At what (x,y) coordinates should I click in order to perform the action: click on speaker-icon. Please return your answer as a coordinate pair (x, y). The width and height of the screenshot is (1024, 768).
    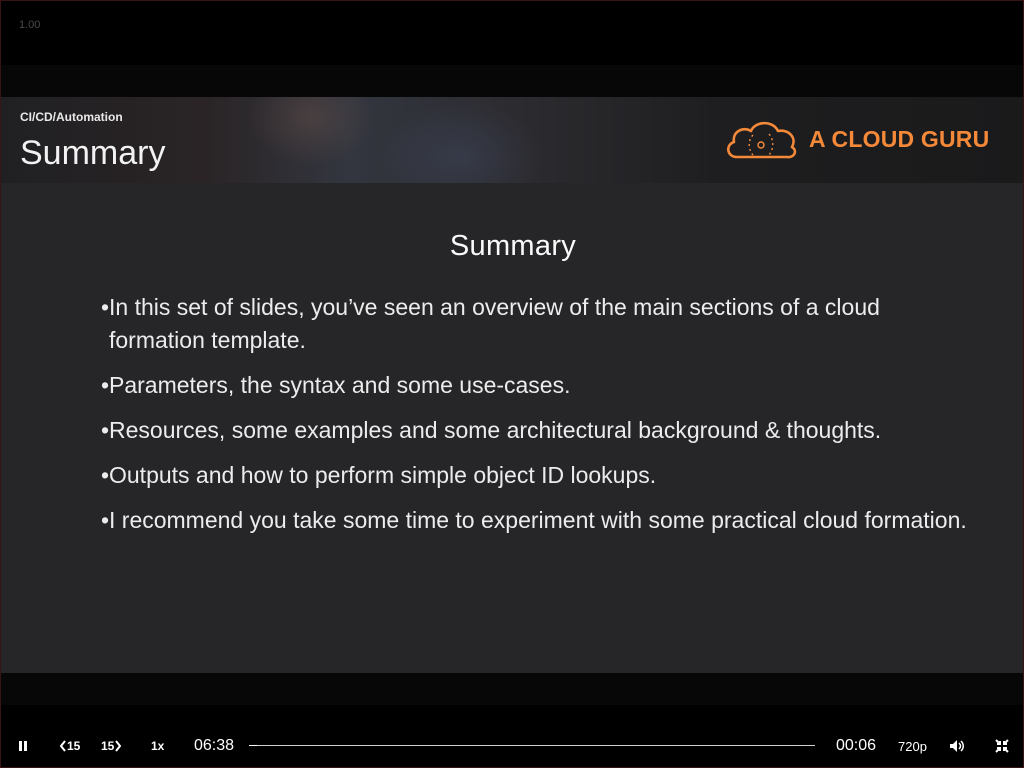
    Looking at the image, I should click on (957, 746).